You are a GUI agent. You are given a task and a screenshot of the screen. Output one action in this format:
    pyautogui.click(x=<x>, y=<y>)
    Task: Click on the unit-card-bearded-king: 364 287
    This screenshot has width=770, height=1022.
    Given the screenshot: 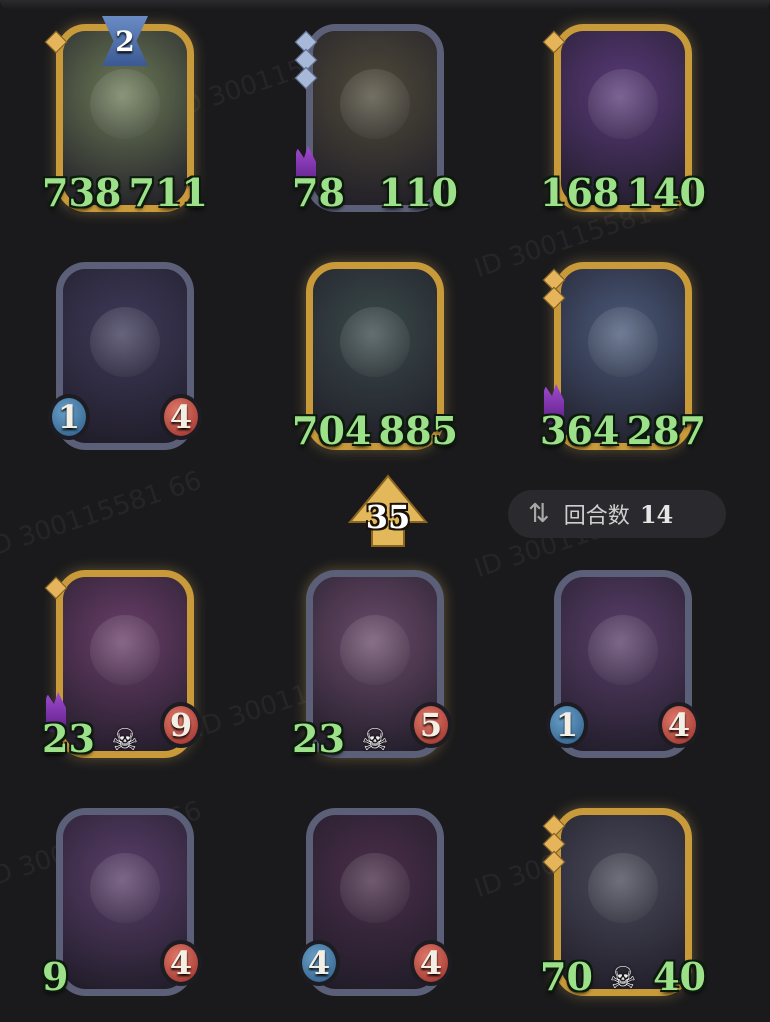 What is the action you would take?
    pyautogui.click(x=623, y=358)
    